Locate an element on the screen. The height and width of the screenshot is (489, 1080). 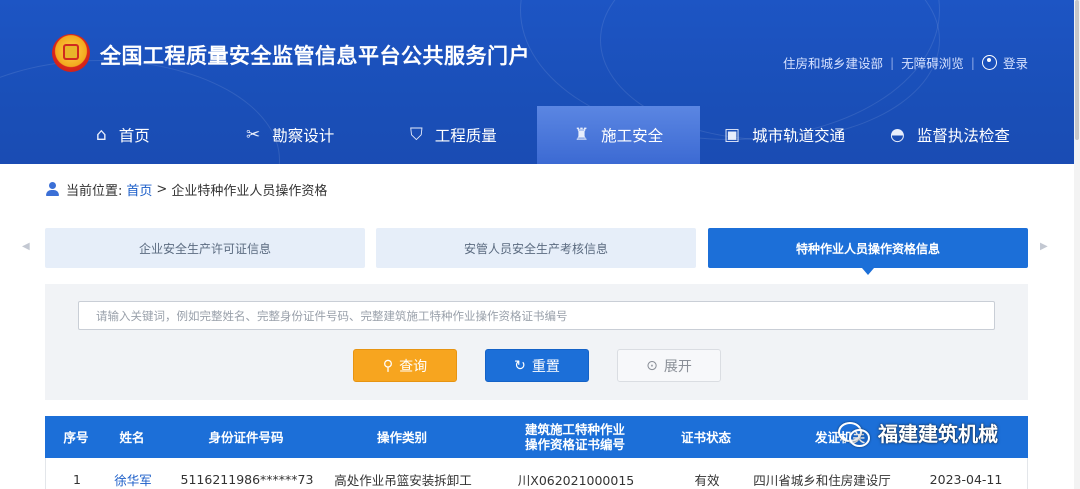
cell-status: 有效 is located at coordinates (707, 480).